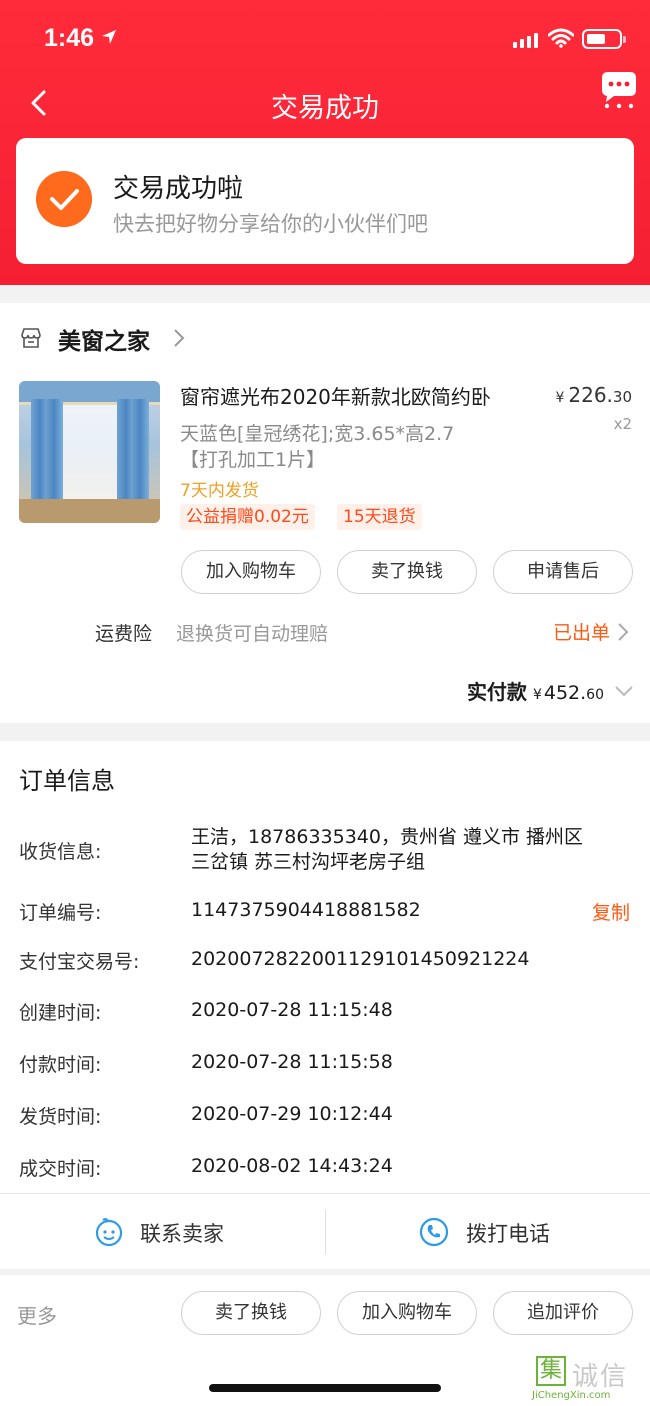 Image resolution: width=650 pixels, height=1406 pixels. What do you see at coordinates (508, 1233) in the screenshot?
I see `call-phone-button: 拨打电话` at bounding box center [508, 1233].